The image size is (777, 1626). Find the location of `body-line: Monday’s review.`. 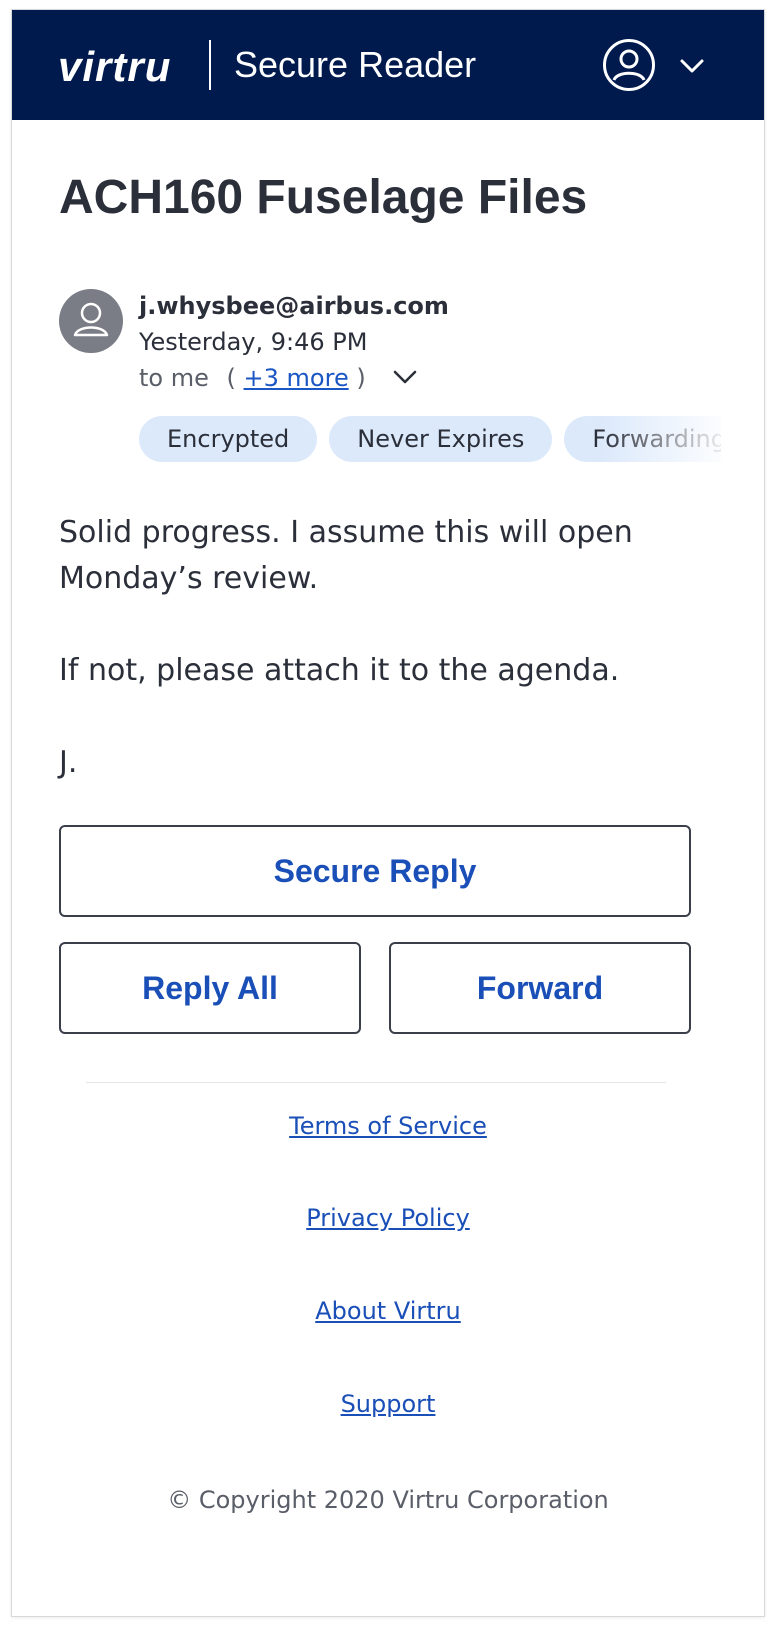

body-line: Monday’s review. is located at coordinates (189, 578).